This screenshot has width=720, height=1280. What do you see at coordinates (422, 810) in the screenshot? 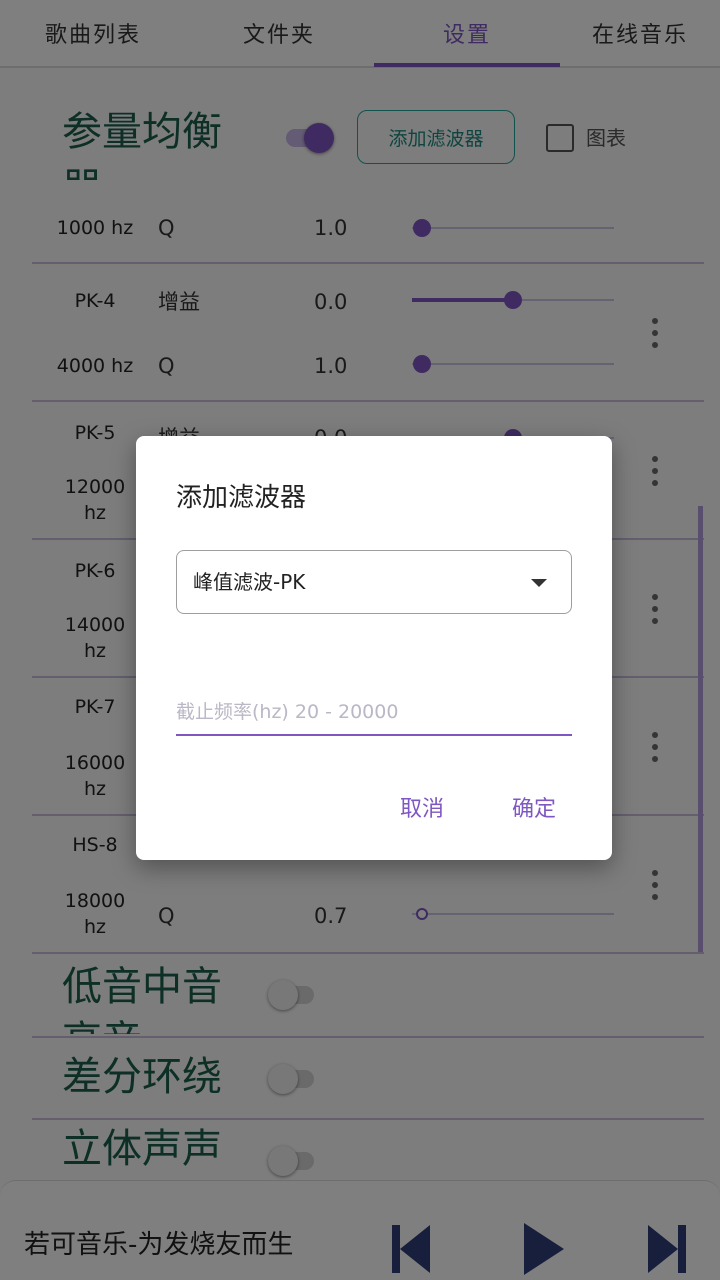
I see `cancel-button: 取消` at bounding box center [422, 810].